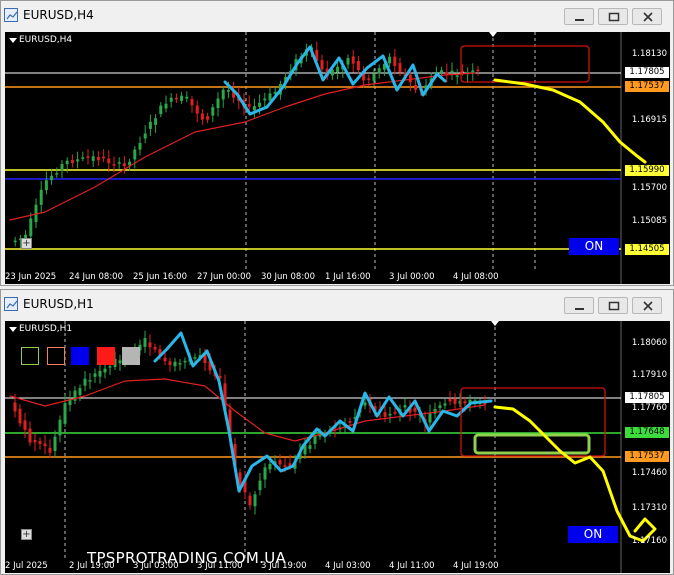  I want to click on shift-marker-icon, so click(493, 34).